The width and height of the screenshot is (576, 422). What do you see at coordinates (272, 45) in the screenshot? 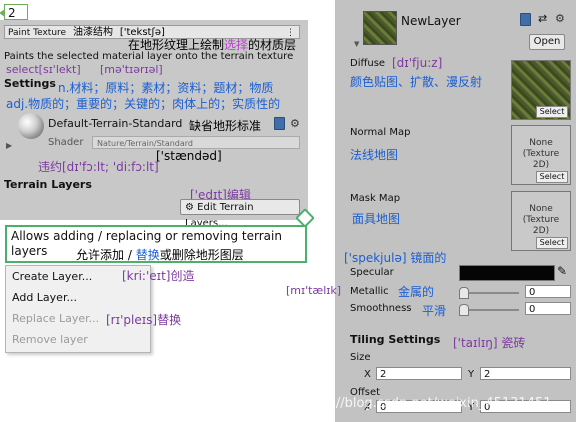
I see `desc-zh-tail: 的材质层` at bounding box center [272, 45].